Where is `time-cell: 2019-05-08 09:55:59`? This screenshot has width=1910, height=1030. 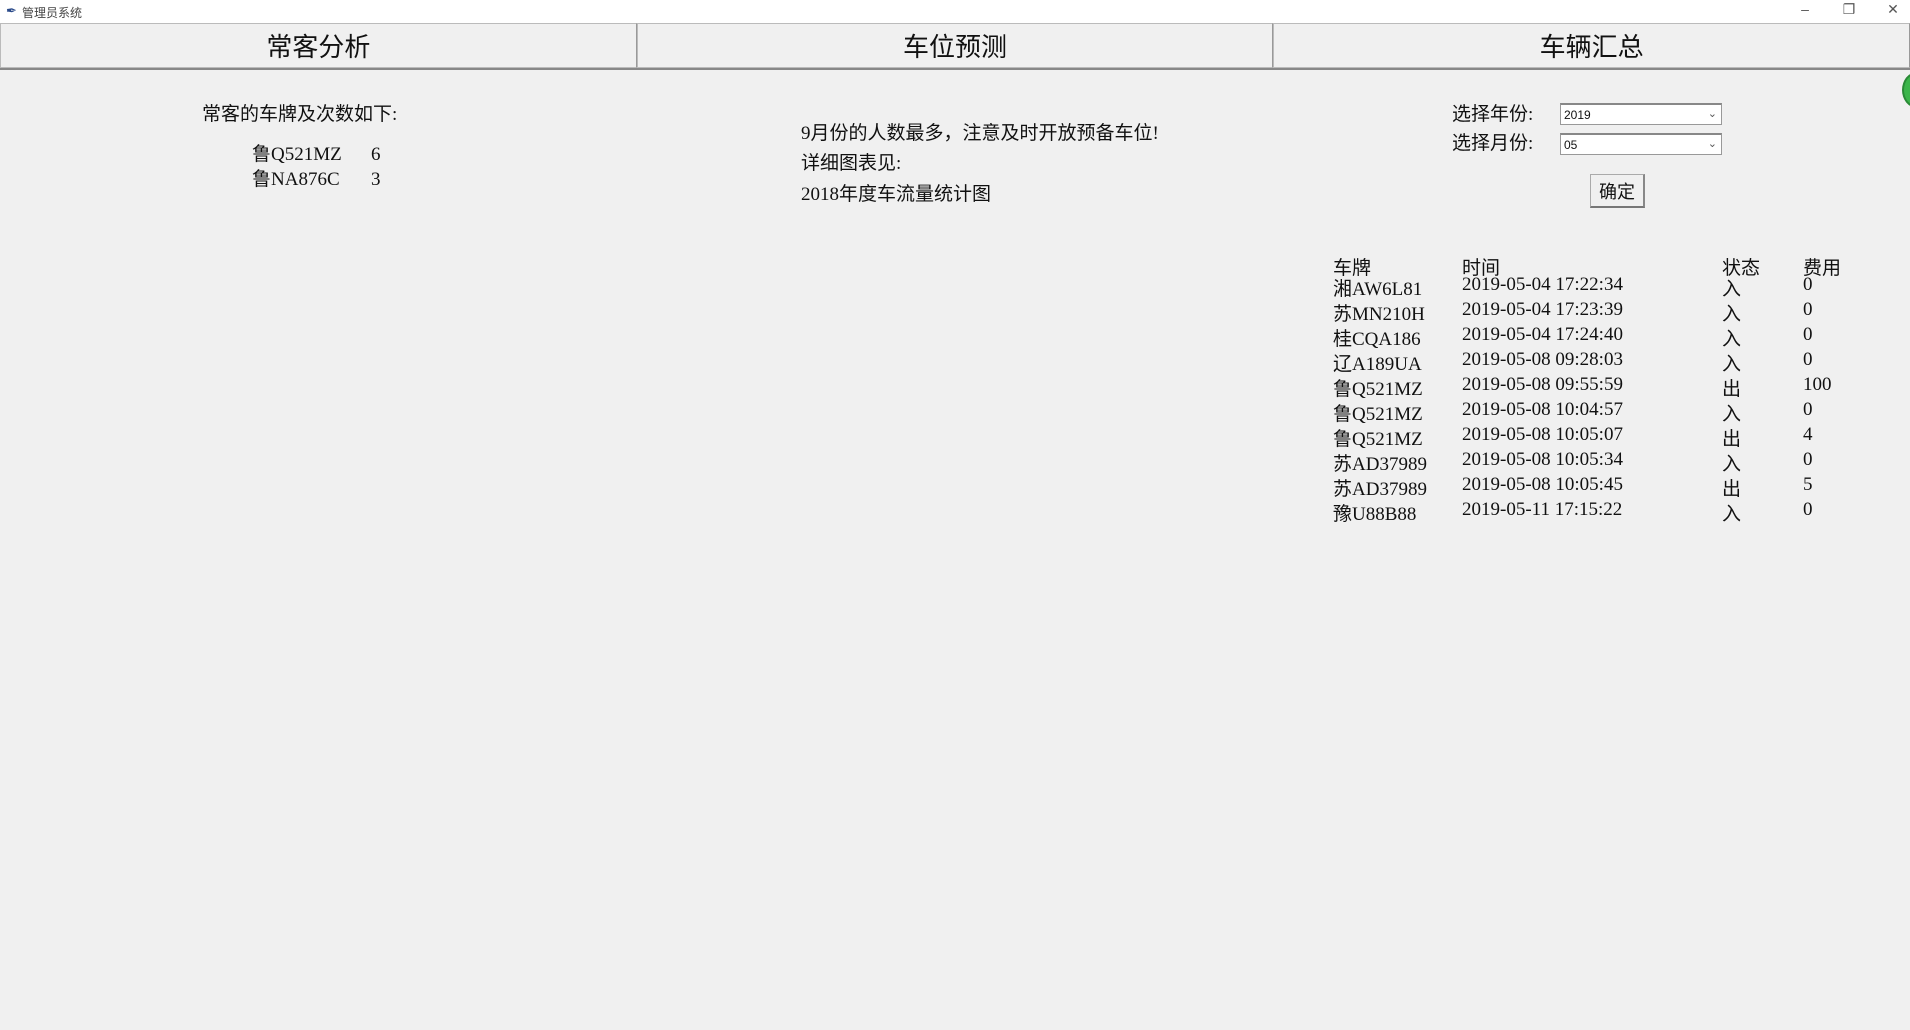
time-cell: 2019-05-08 09:55:59 is located at coordinates (1542, 384).